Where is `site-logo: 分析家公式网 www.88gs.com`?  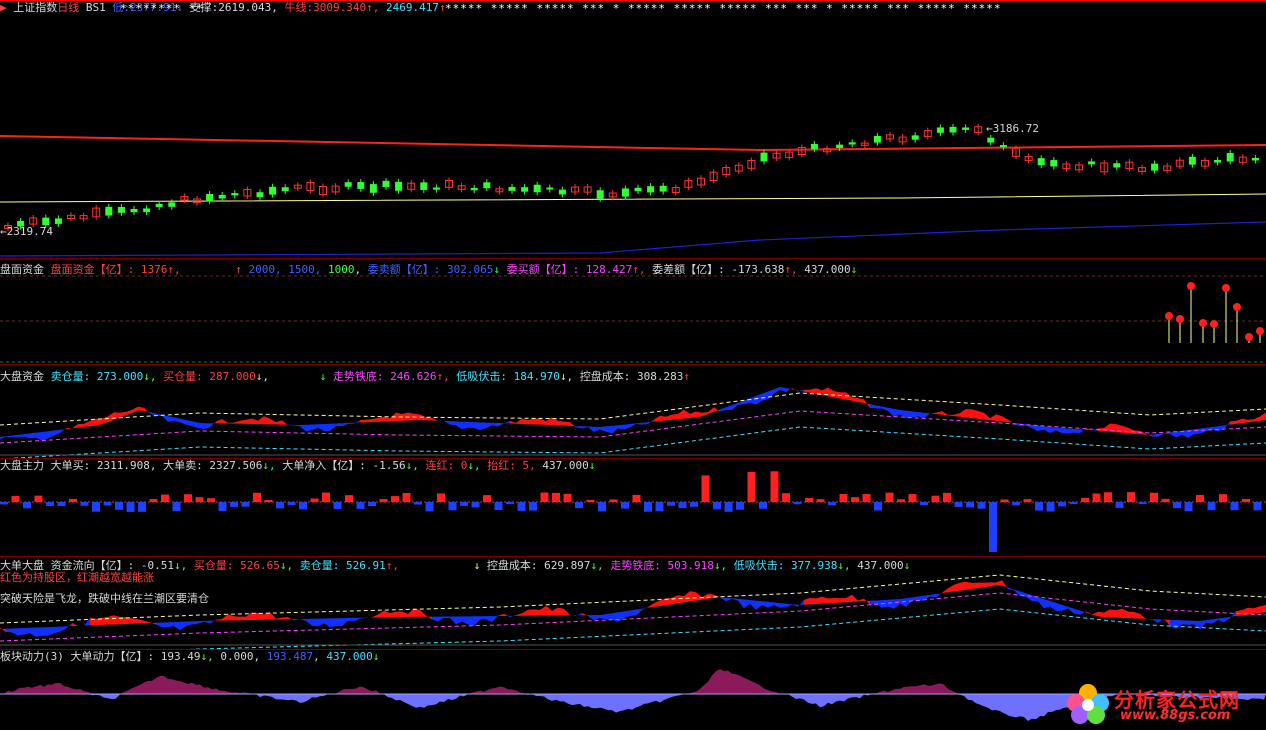
site-logo: 分析家公式网 www.88gs.com is located at coordinates (1160, 704).